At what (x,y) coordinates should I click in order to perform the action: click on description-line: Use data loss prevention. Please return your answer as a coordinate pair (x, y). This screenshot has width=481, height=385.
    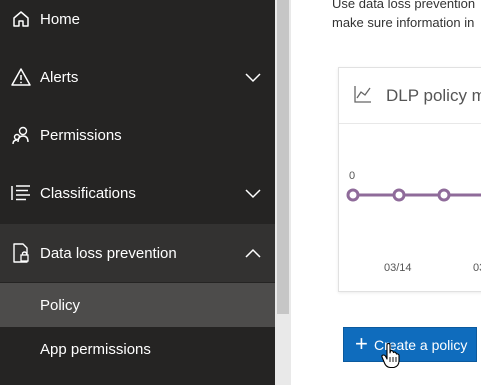
    Looking at the image, I should click on (404, 5).